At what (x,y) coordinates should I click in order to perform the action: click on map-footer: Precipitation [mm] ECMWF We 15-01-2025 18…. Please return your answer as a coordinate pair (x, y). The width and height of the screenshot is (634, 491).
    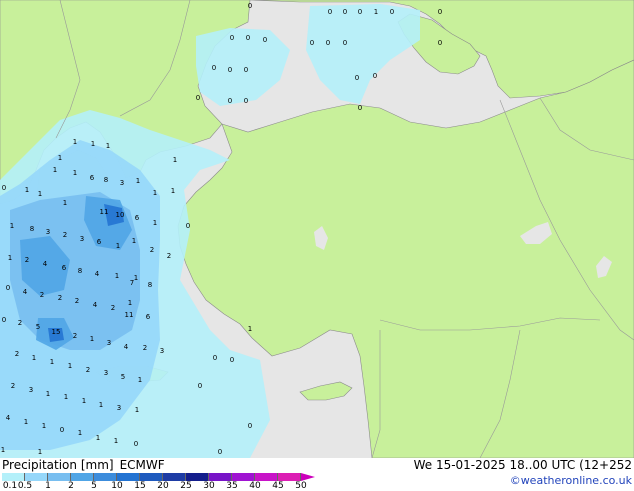
    Looking at the image, I should click on (317, 474).